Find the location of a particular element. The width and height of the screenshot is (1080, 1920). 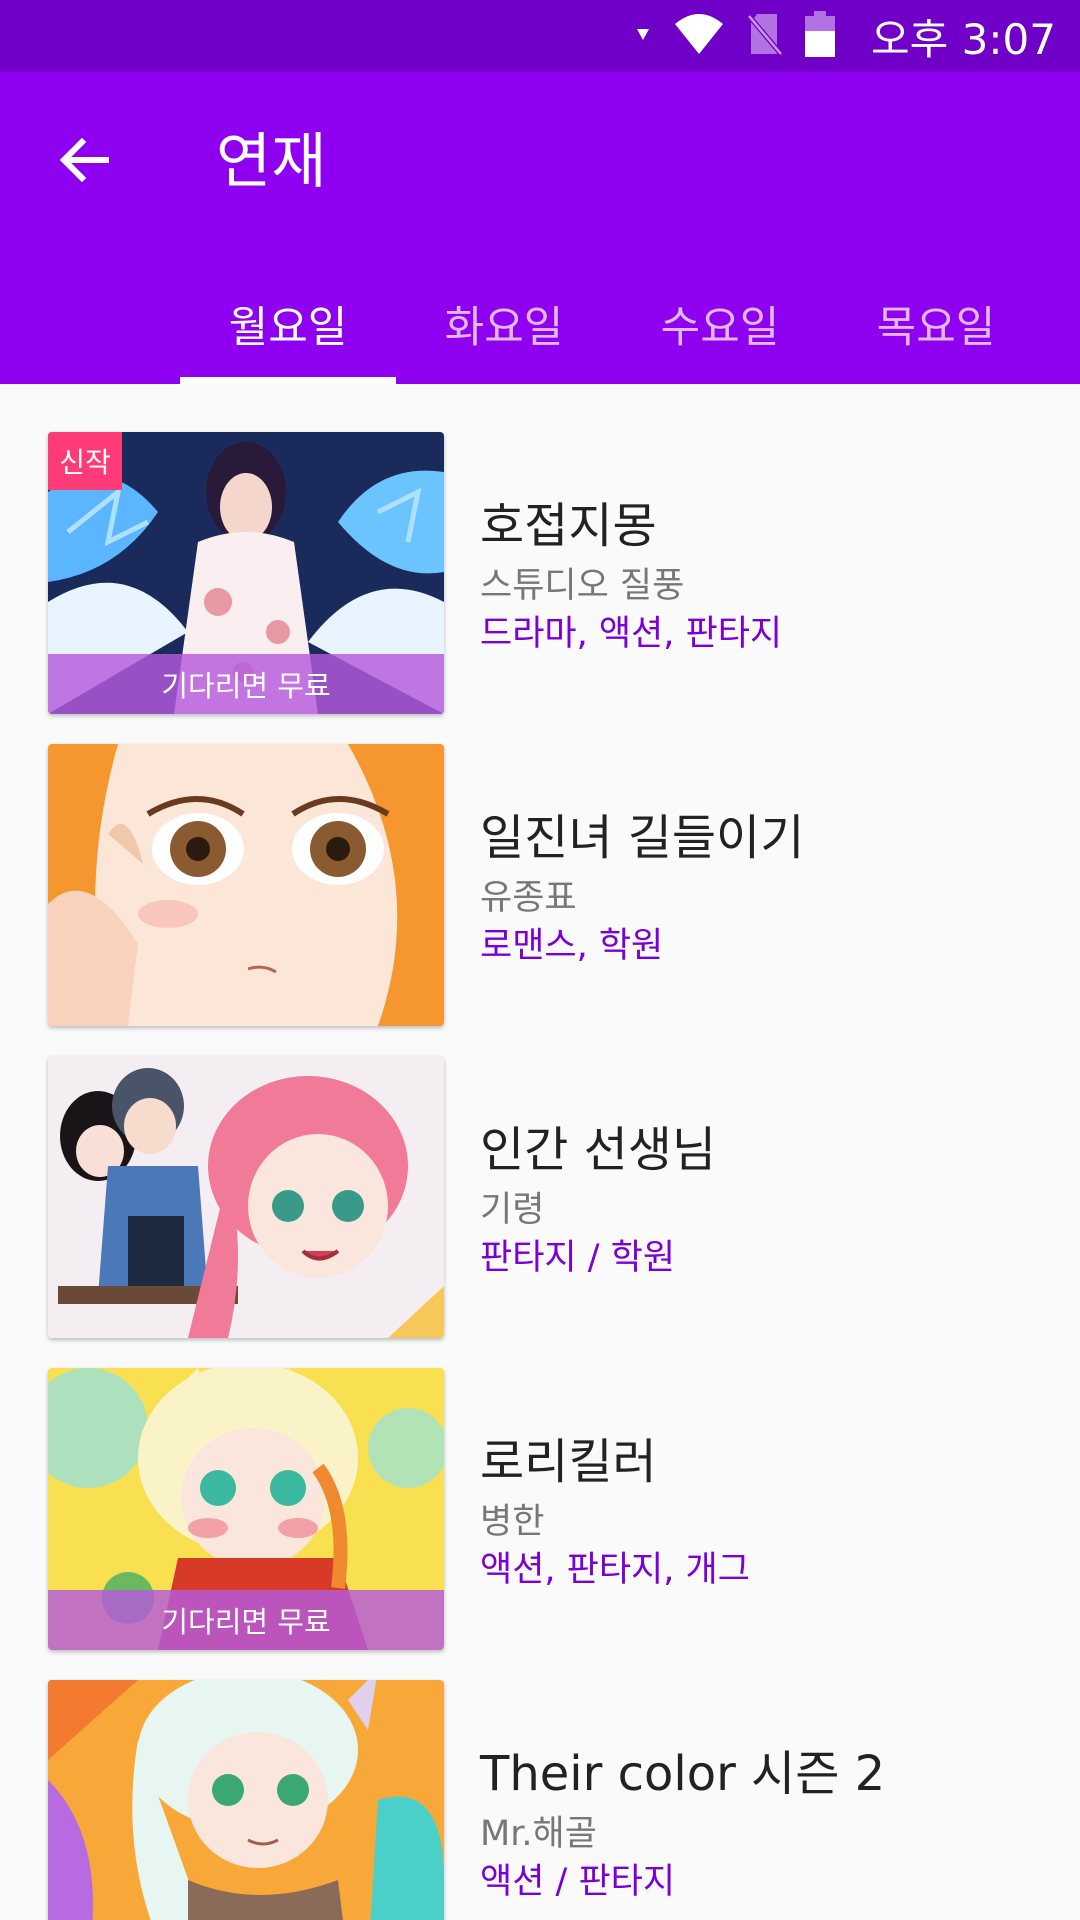

comic-title: 로리킬러 is located at coordinates (568, 1462).